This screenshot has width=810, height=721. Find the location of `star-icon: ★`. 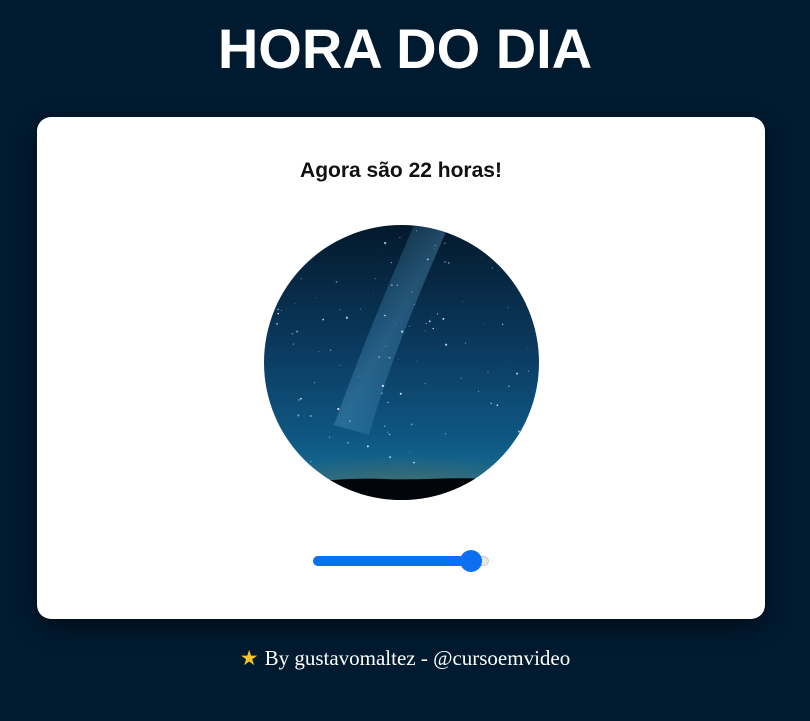

star-icon: ★ is located at coordinates (249, 658).